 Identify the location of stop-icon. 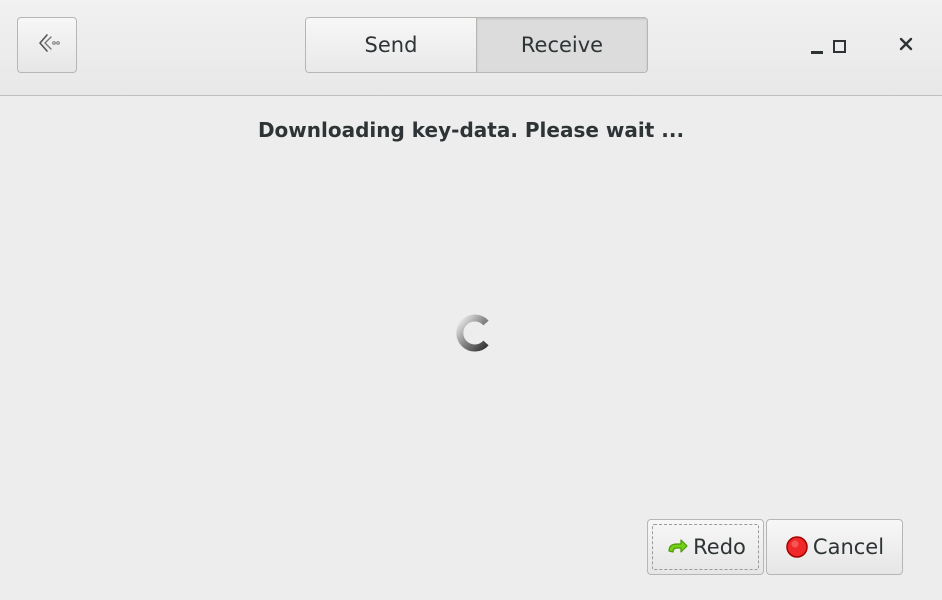
(797, 547).